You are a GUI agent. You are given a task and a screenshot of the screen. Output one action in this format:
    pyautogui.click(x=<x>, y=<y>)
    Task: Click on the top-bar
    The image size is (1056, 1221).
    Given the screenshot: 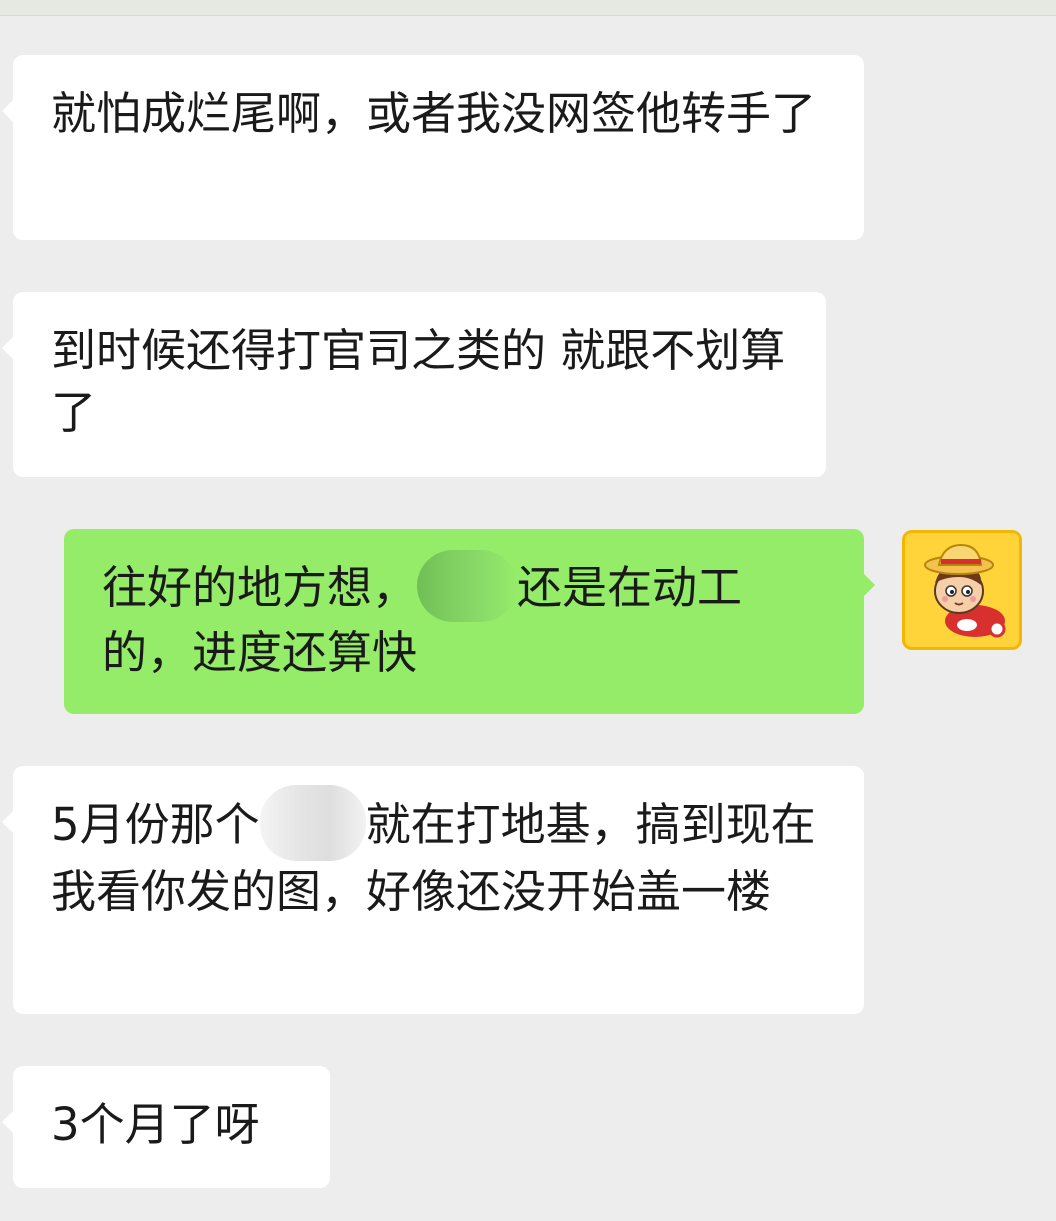 What is the action you would take?
    pyautogui.click(x=528, y=8)
    